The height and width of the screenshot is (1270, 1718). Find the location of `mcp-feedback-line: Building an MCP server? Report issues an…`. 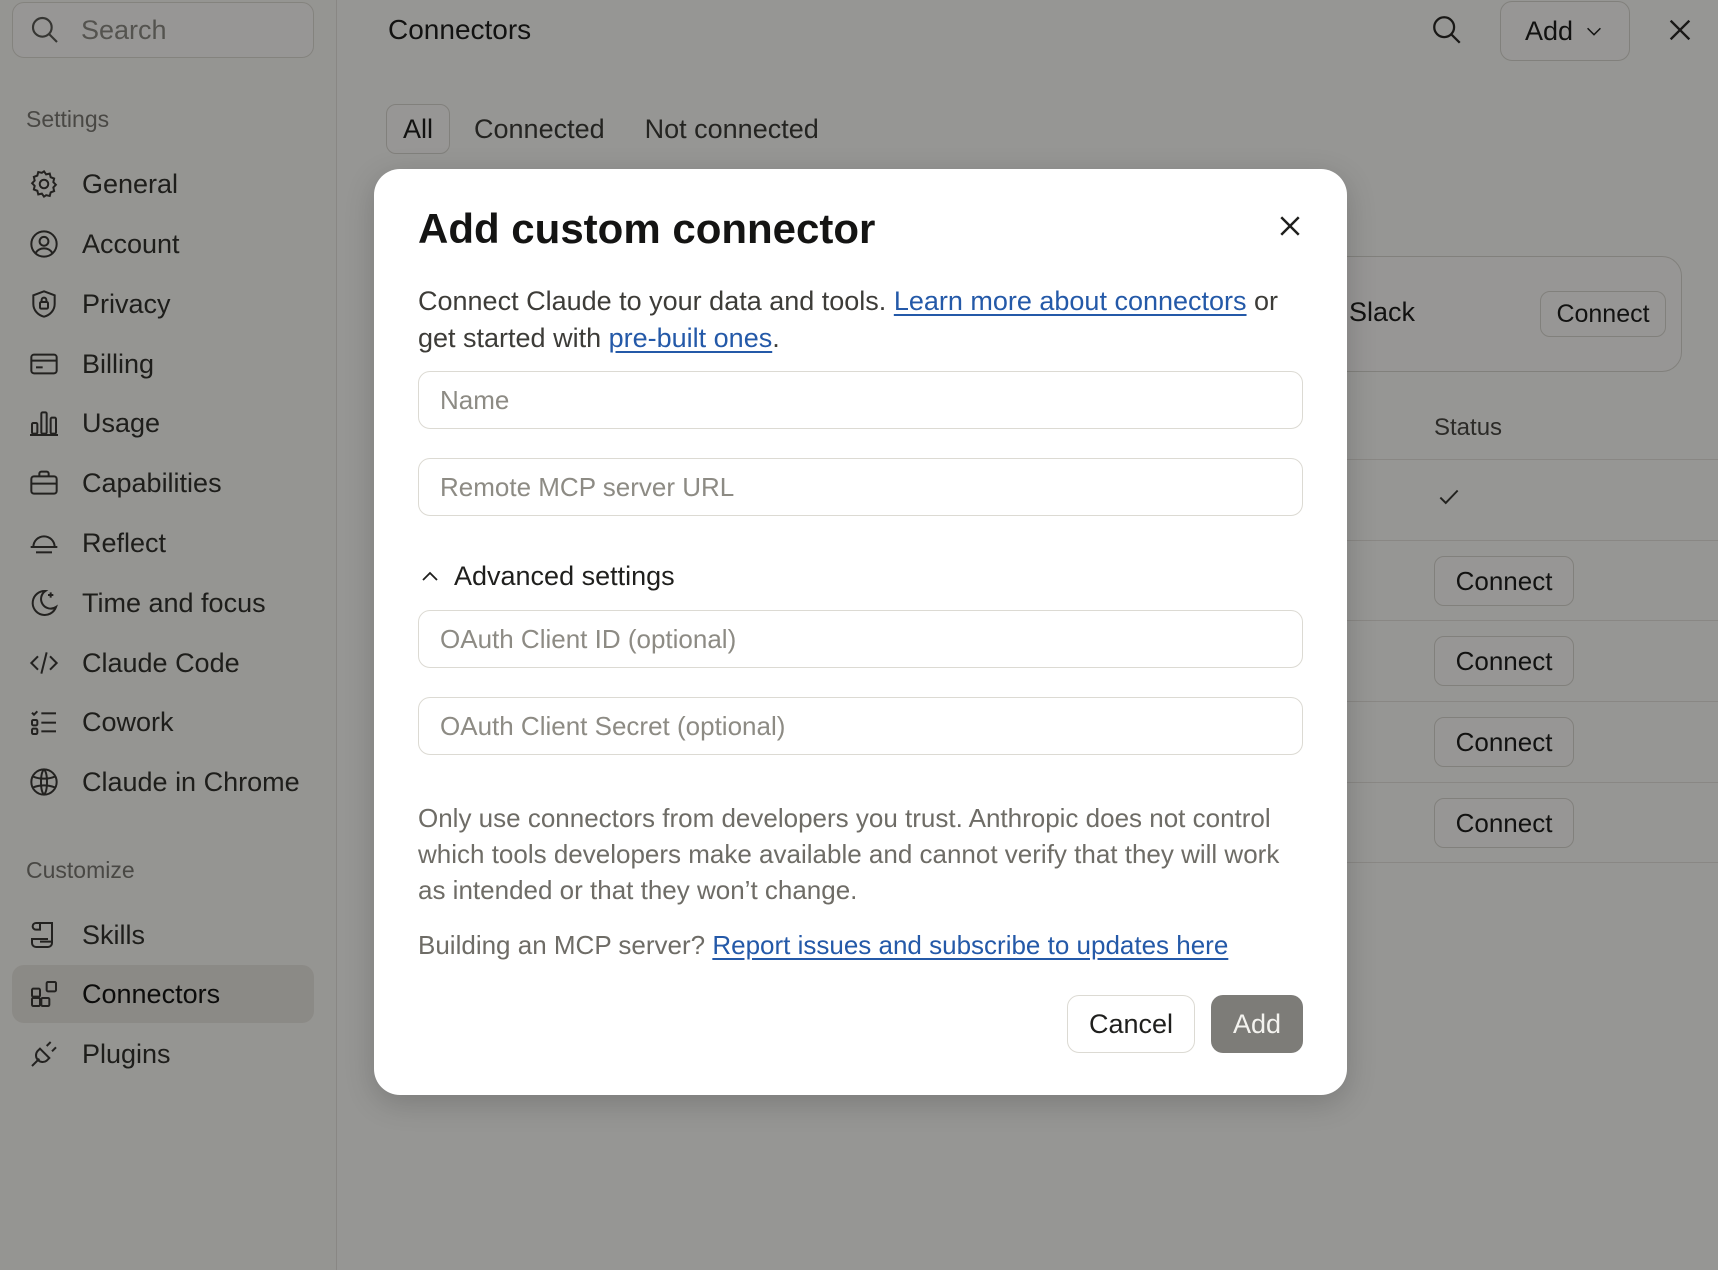

mcp-feedback-line: Building an MCP server? Report issues an… is located at coordinates (823, 945).